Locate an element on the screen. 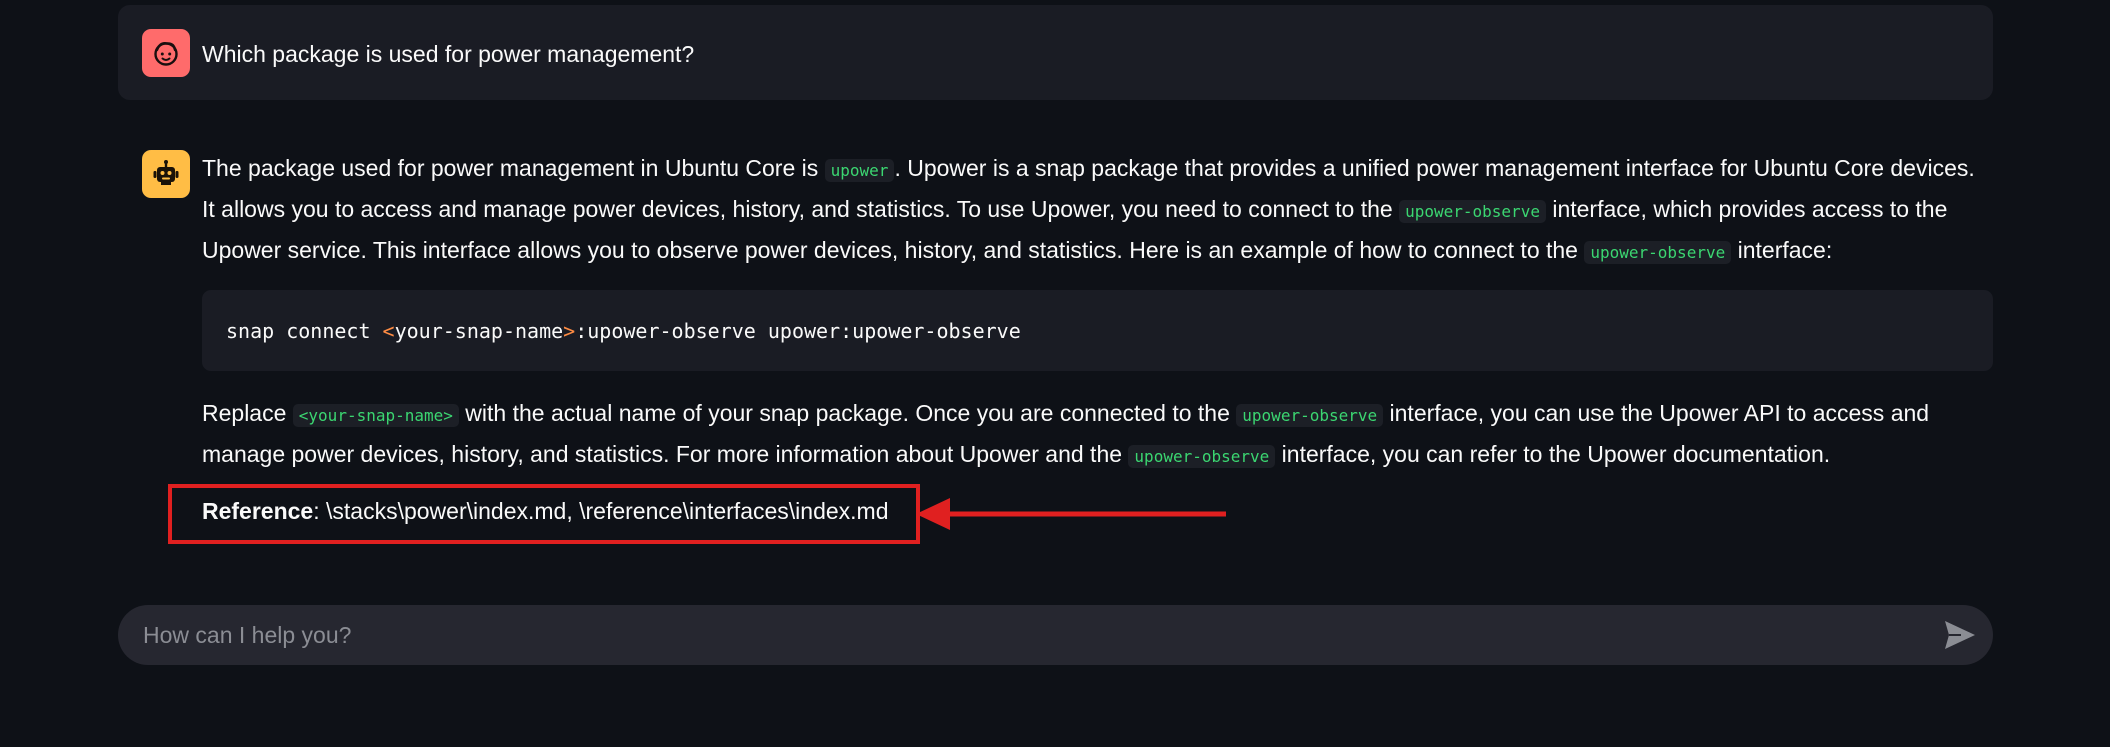  code-argument: your-snap-name is located at coordinates (479, 330).